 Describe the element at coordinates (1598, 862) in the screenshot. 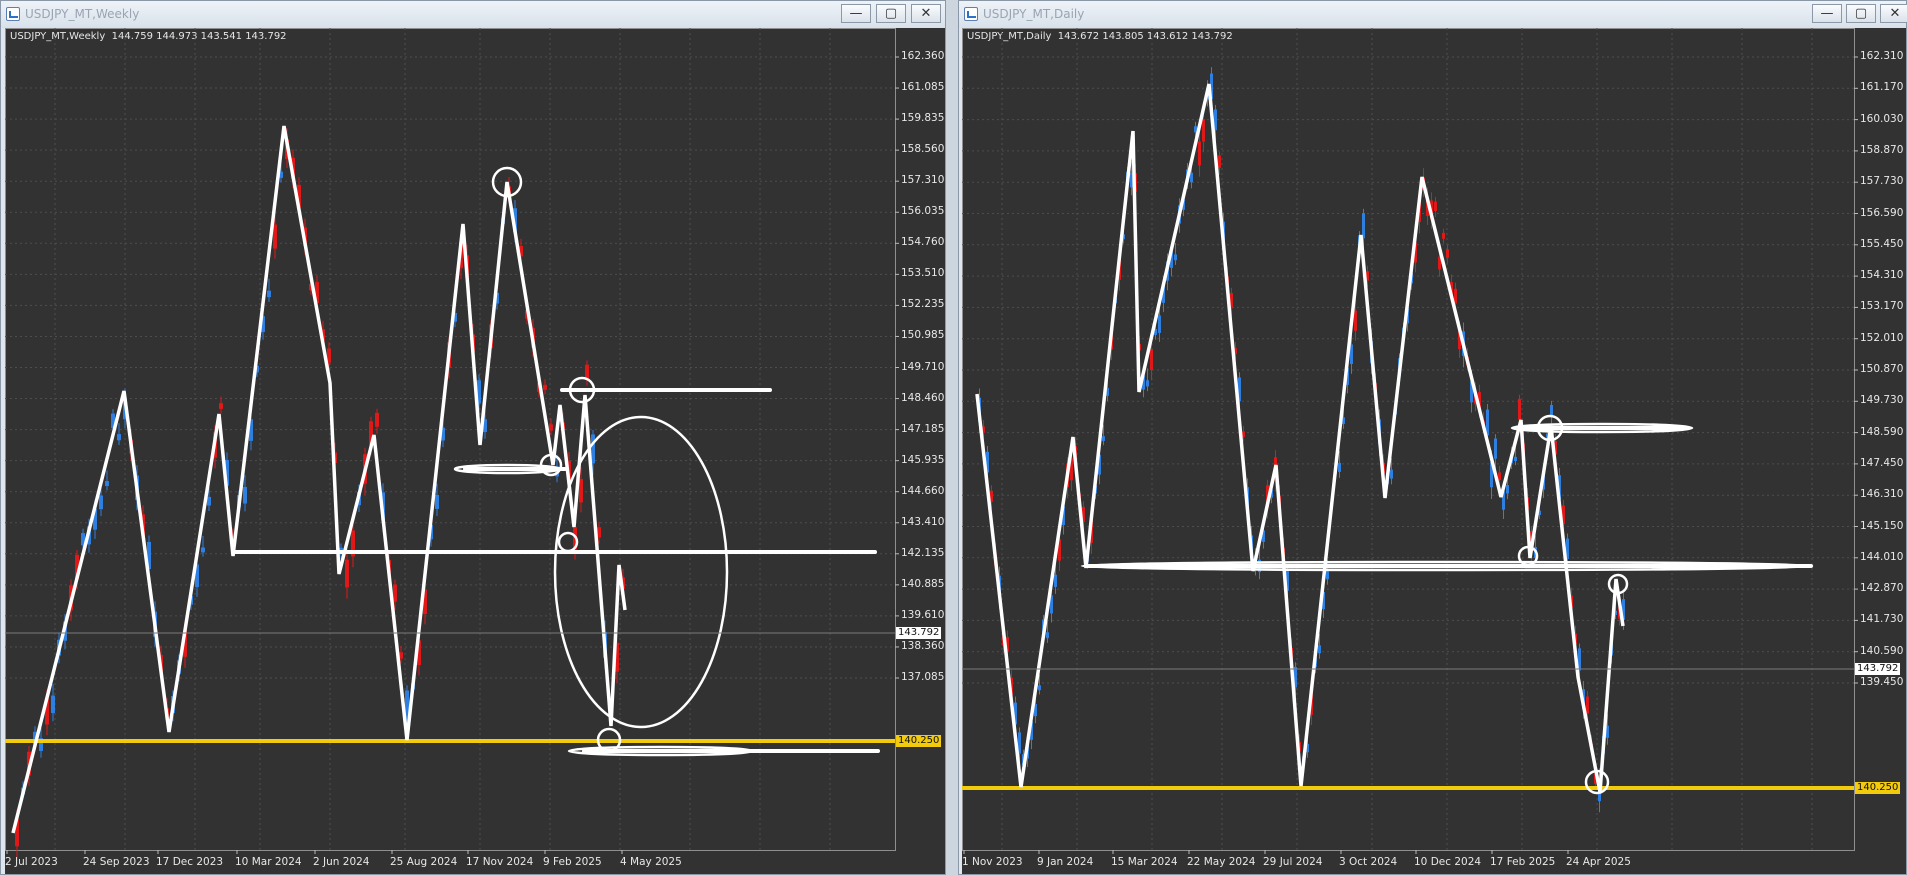

I see `time-axis-label: 24 Apr 2025` at that location.